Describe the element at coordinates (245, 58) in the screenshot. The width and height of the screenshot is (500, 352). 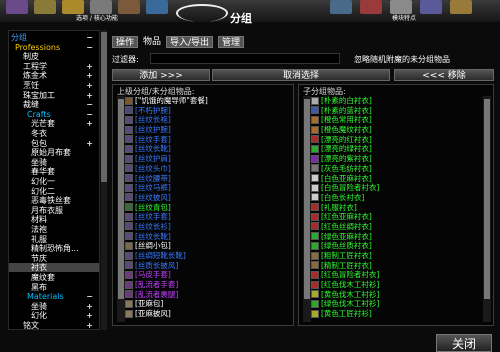
I see `filter-input` at that location.